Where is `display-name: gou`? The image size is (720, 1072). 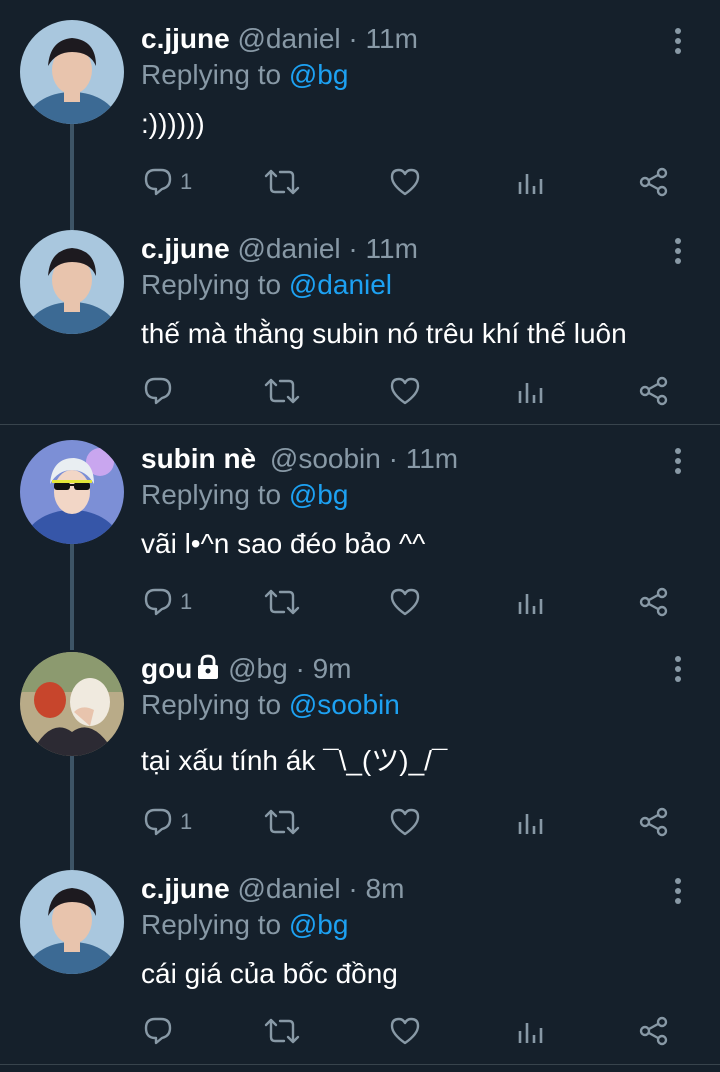
display-name: gou is located at coordinates (166, 668).